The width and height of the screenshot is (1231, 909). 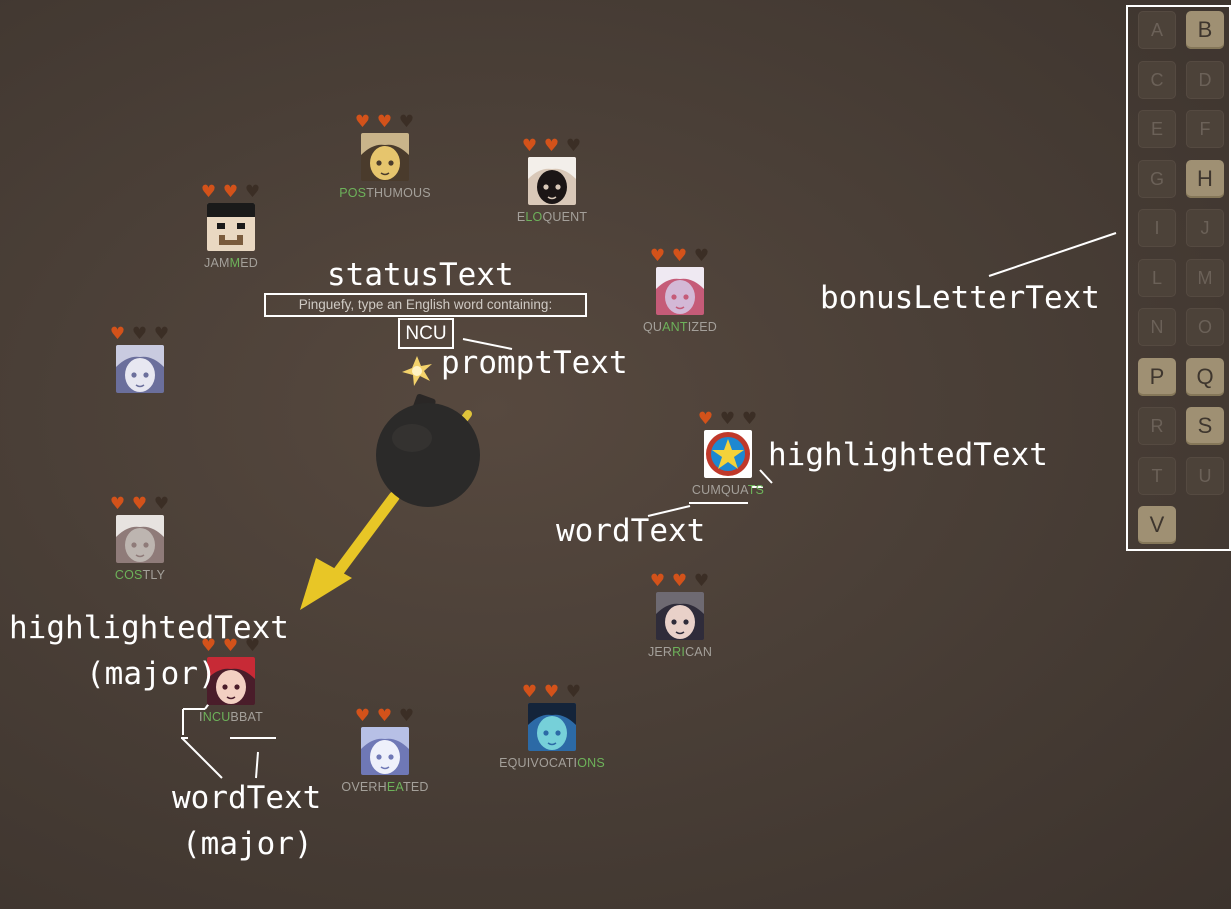 What do you see at coordinates (538, 763) in the screenshot?
I see `word-pre: EQUIVOCATI` at bounding box center [538, 763].